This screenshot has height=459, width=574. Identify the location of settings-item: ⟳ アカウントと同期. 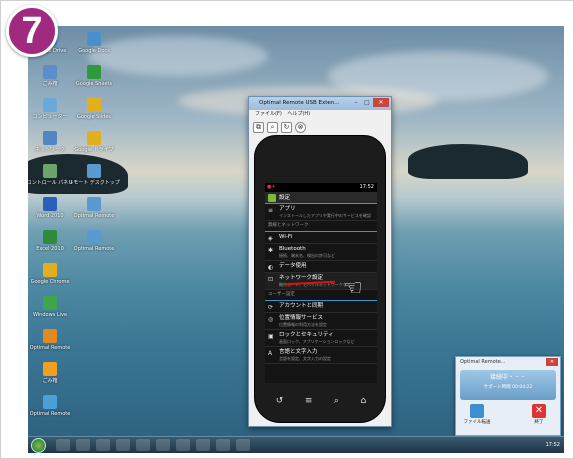
(321, 307).